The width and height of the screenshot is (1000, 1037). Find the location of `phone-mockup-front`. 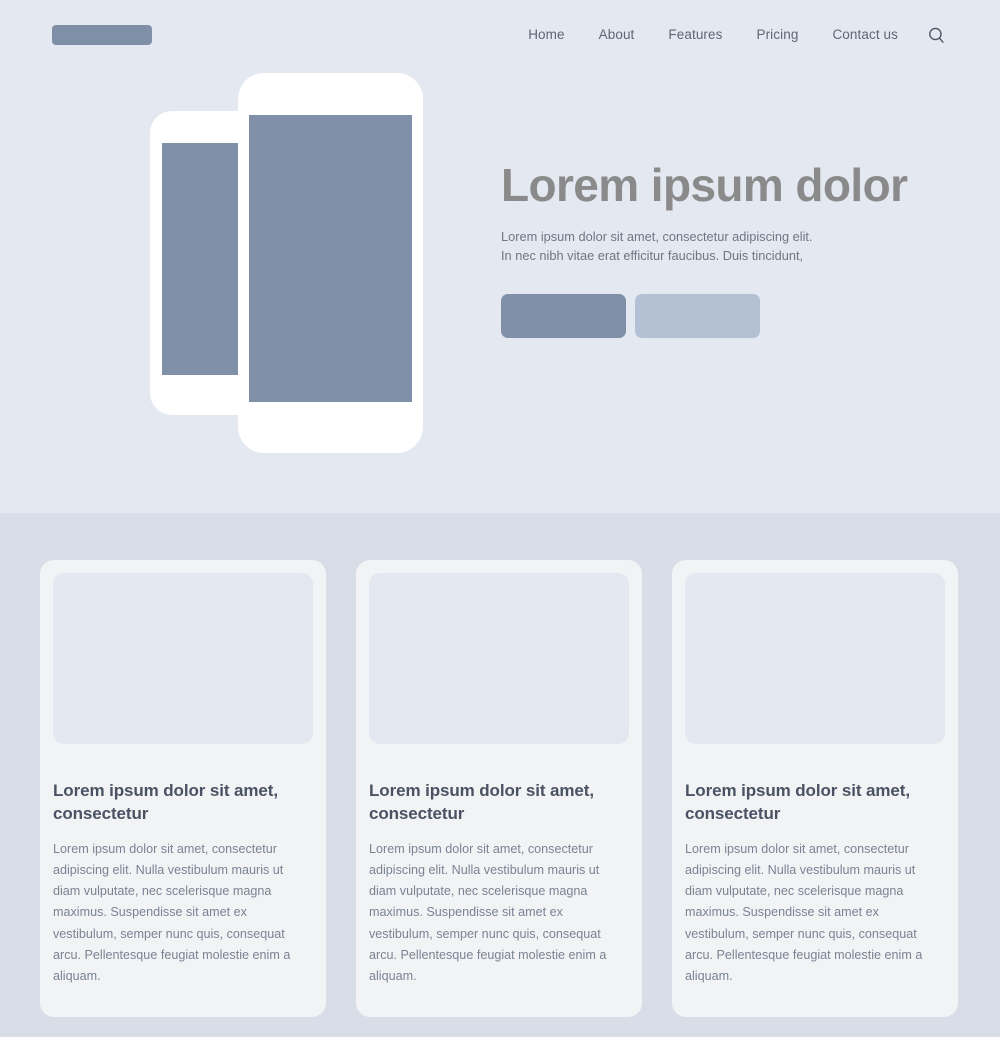

phone-mockup-front is located at coordinates (330, 263).